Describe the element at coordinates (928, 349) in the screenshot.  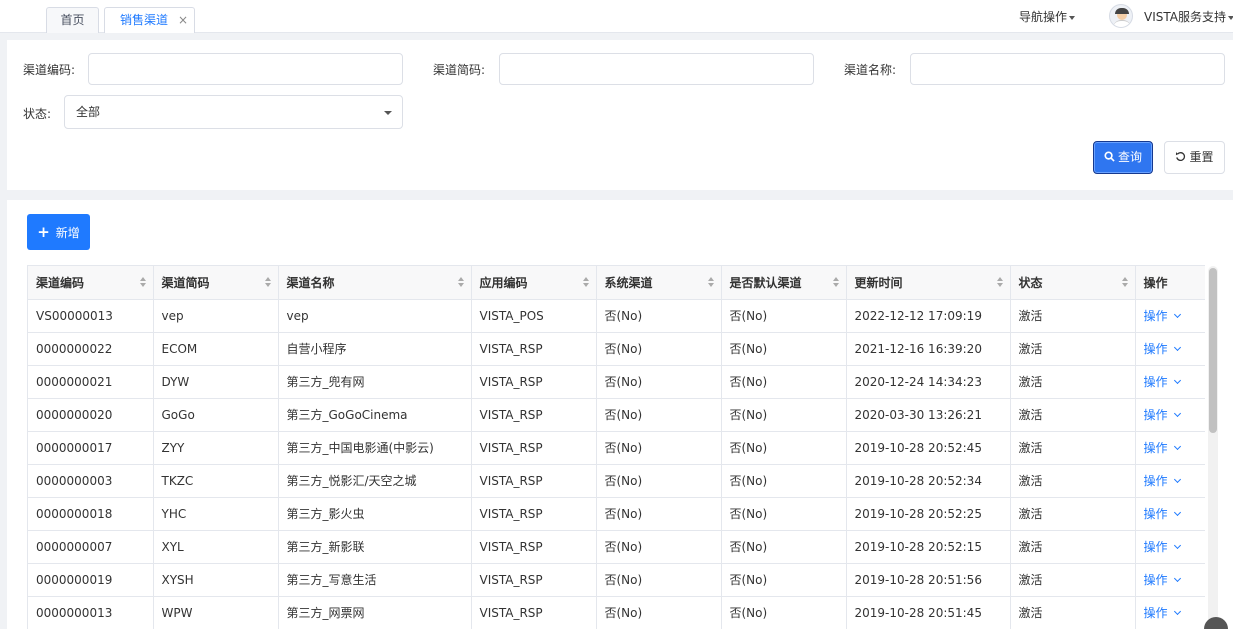
I see `table-cell: 2021-12-16 16:39:20` at that location.